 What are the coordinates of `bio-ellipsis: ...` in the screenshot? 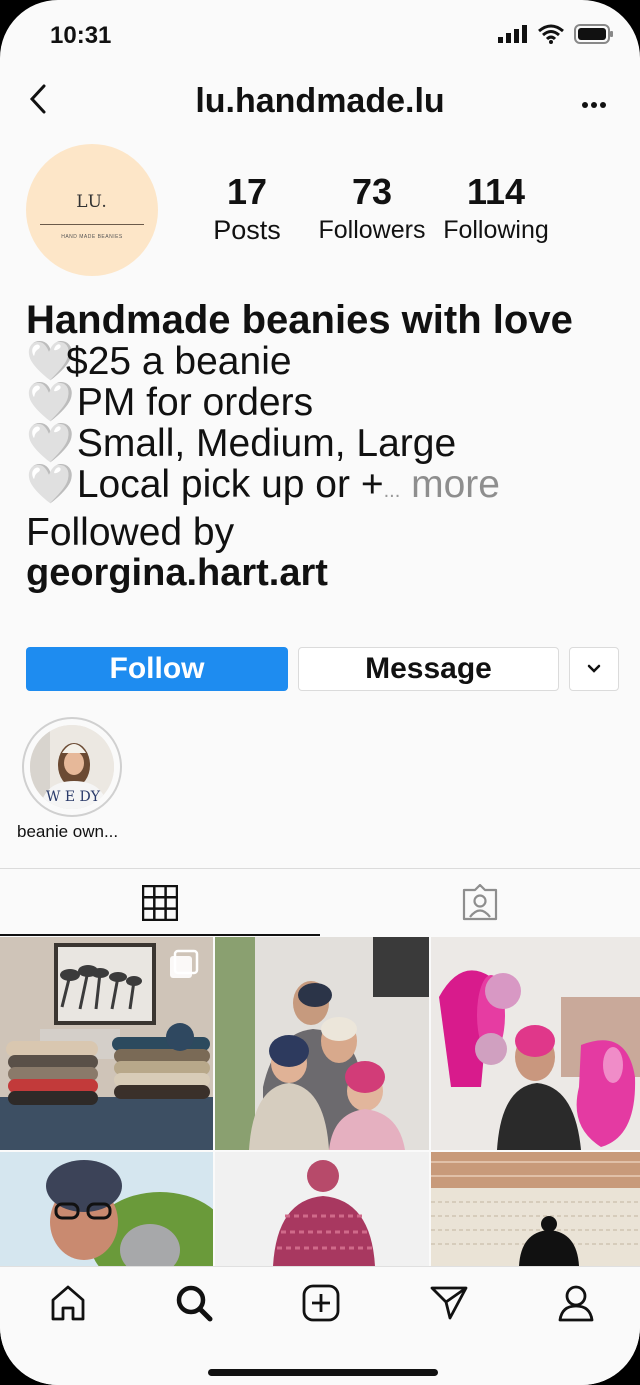 It's located at (392, 491).